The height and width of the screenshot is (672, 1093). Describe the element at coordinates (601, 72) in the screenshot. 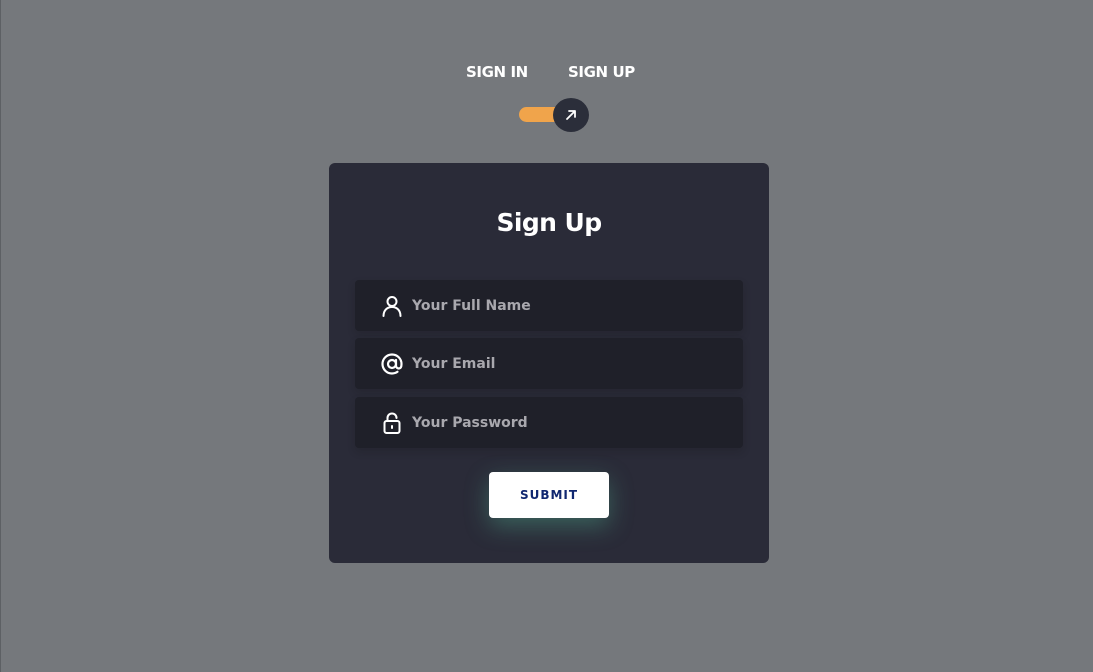

I see `tab-sign-up: SIGN UP` at that location.